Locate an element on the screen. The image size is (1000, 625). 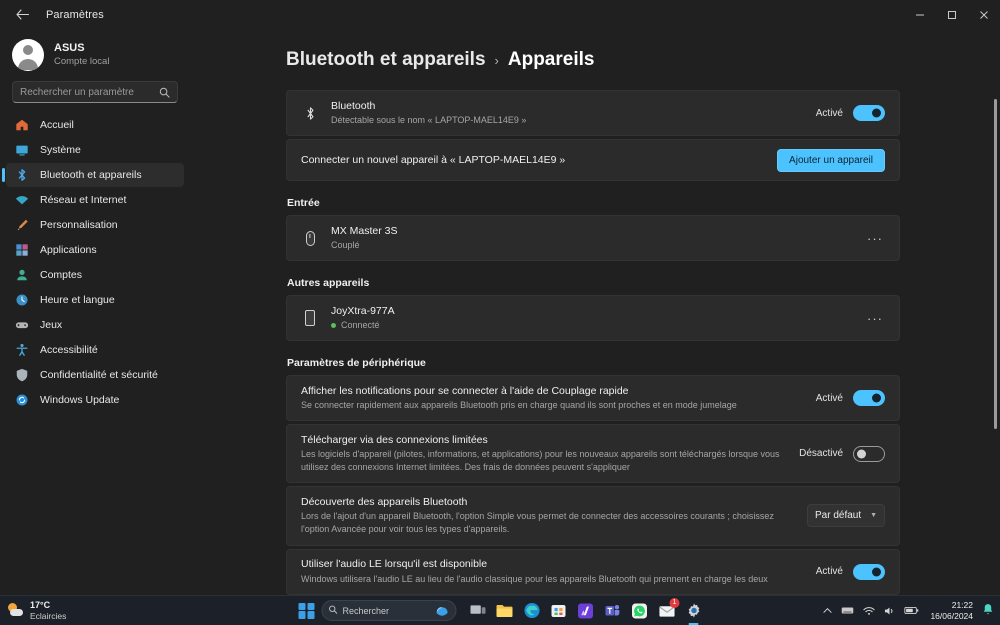
section-heading-entree: Entrée is located at coordinates (303, 203).